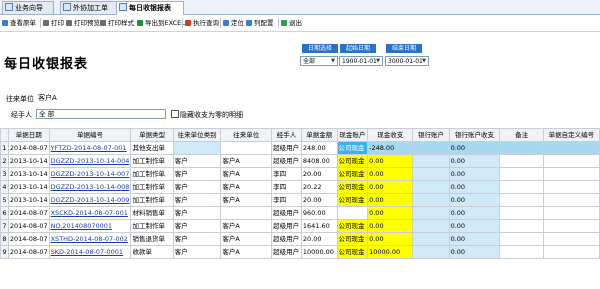 The image size is (600, 289). I want to click on col-header: 银行账户收支, so click(474, 135).